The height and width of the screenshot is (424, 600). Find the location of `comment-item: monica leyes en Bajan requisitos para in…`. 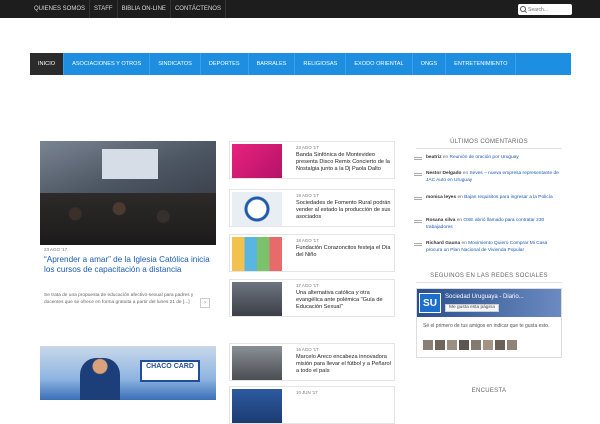

comment-item: monica leyes en Bajan requisitos para in… is located at coordinates (489, 198).